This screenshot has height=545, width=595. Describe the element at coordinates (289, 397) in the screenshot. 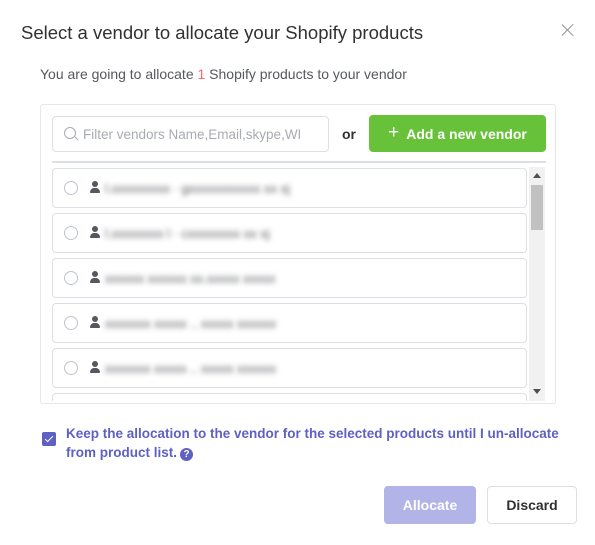

I see `vendor-row` at that location.